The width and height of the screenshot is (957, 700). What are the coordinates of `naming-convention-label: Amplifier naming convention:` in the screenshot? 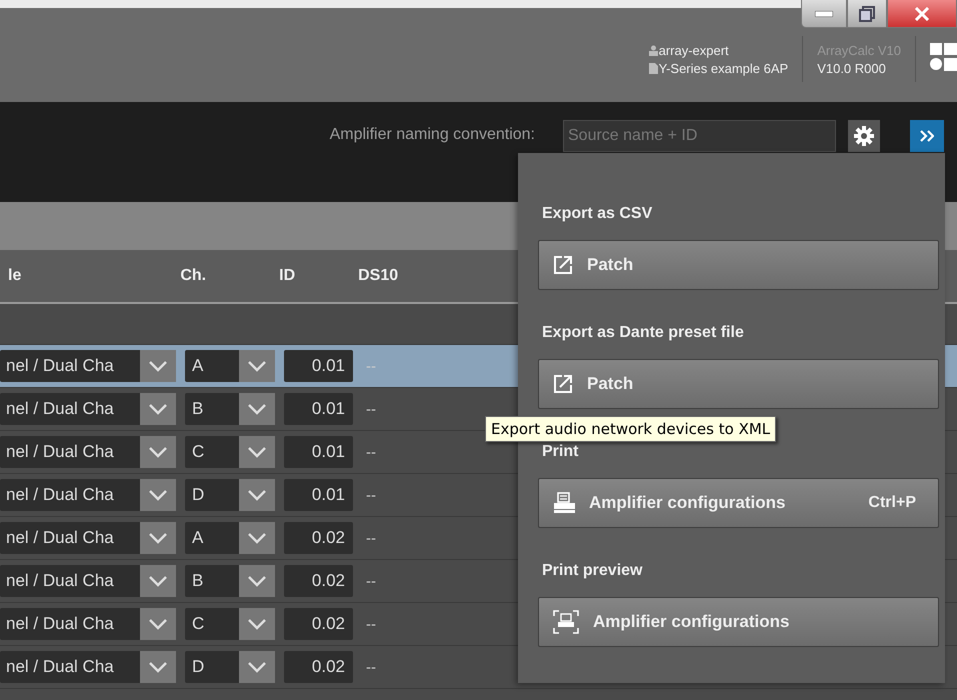 It's located at (432, 135).